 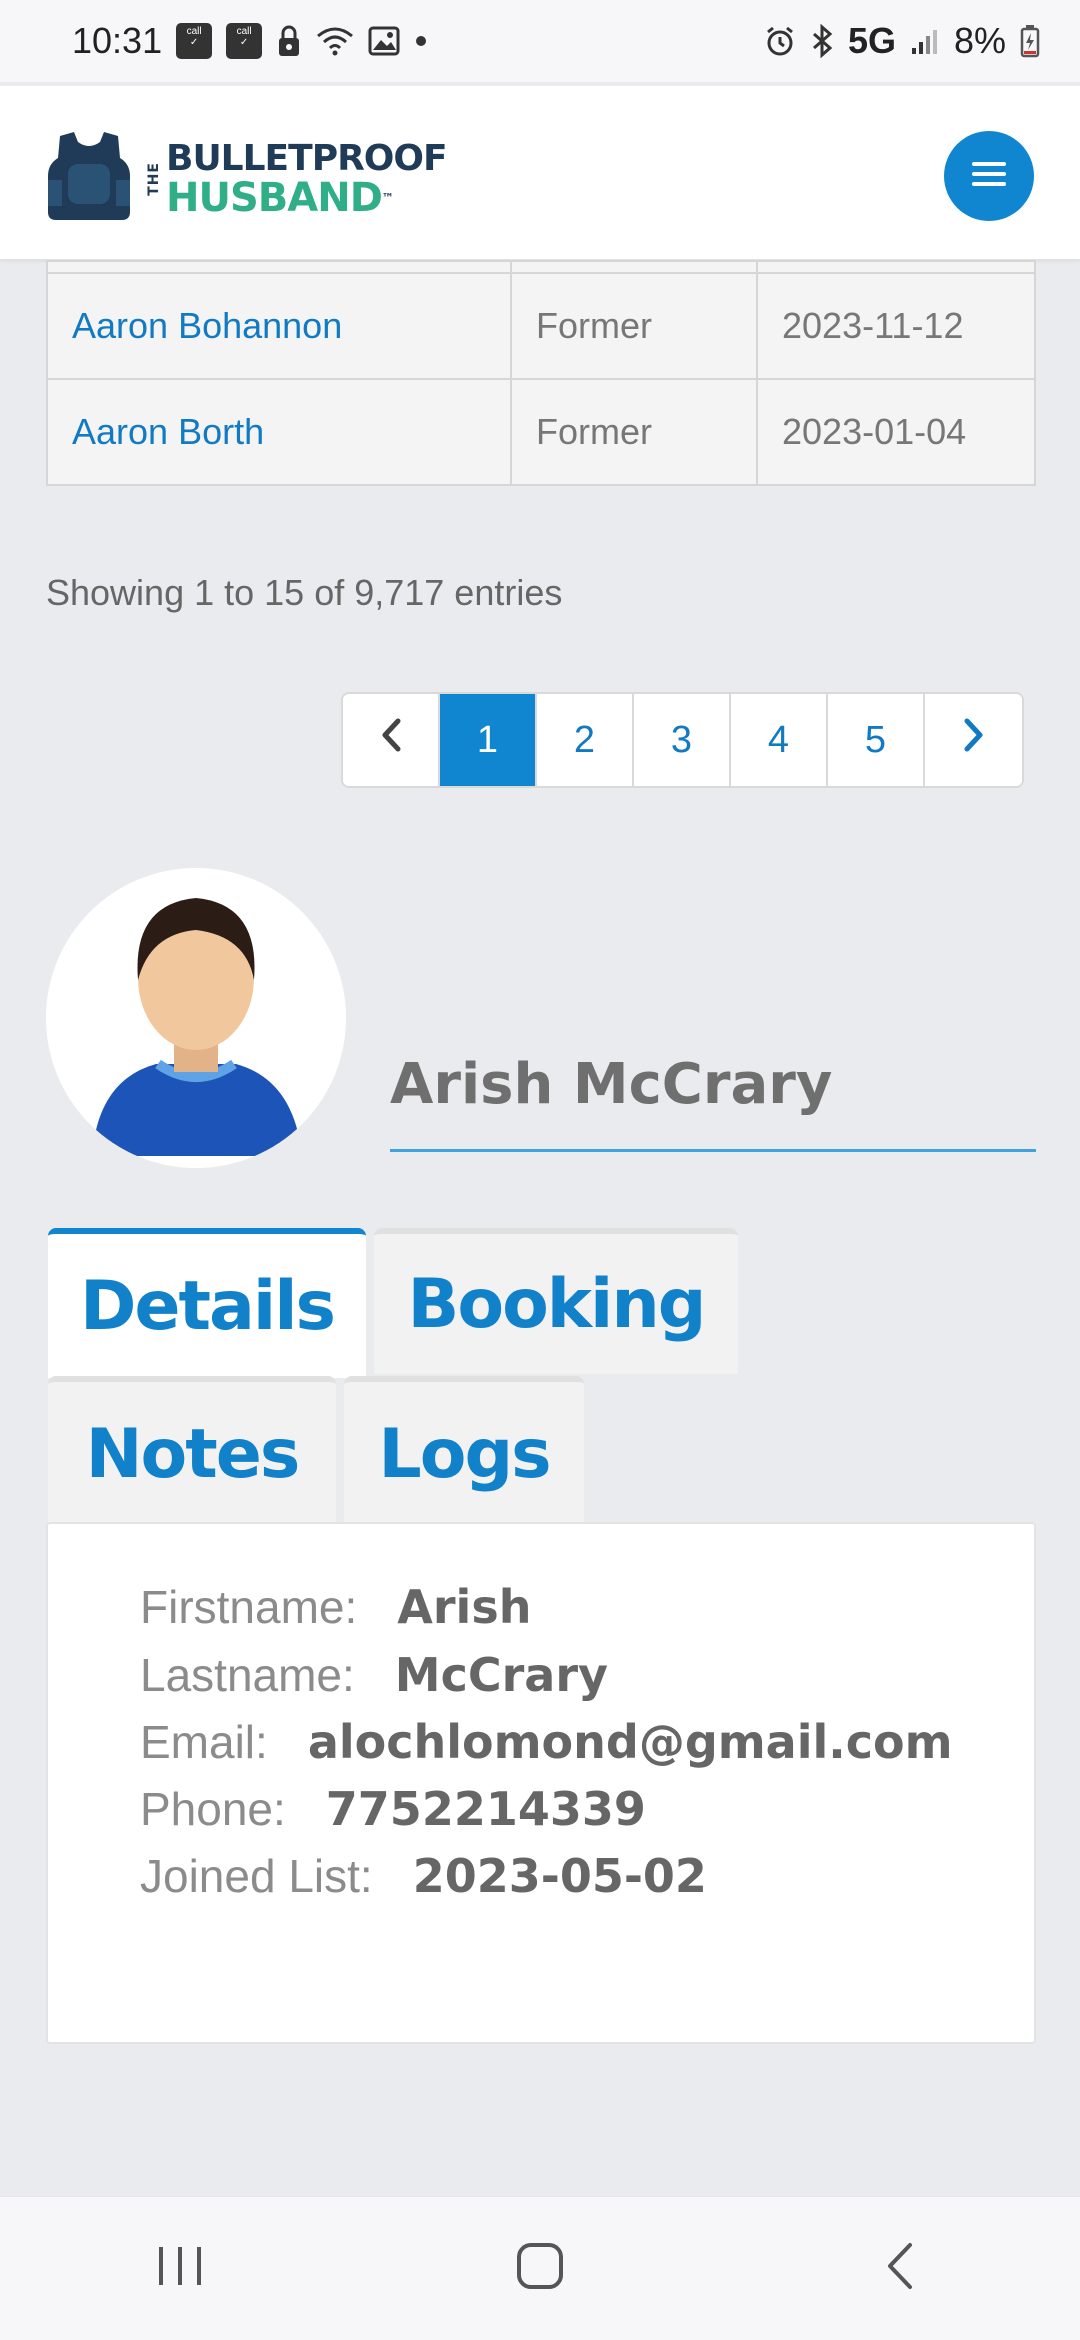 What do you see at coordinates (274, 197) in the screenshot?
I see `logo-line2-text: HUSBAND` at bounding box center [274, 197].